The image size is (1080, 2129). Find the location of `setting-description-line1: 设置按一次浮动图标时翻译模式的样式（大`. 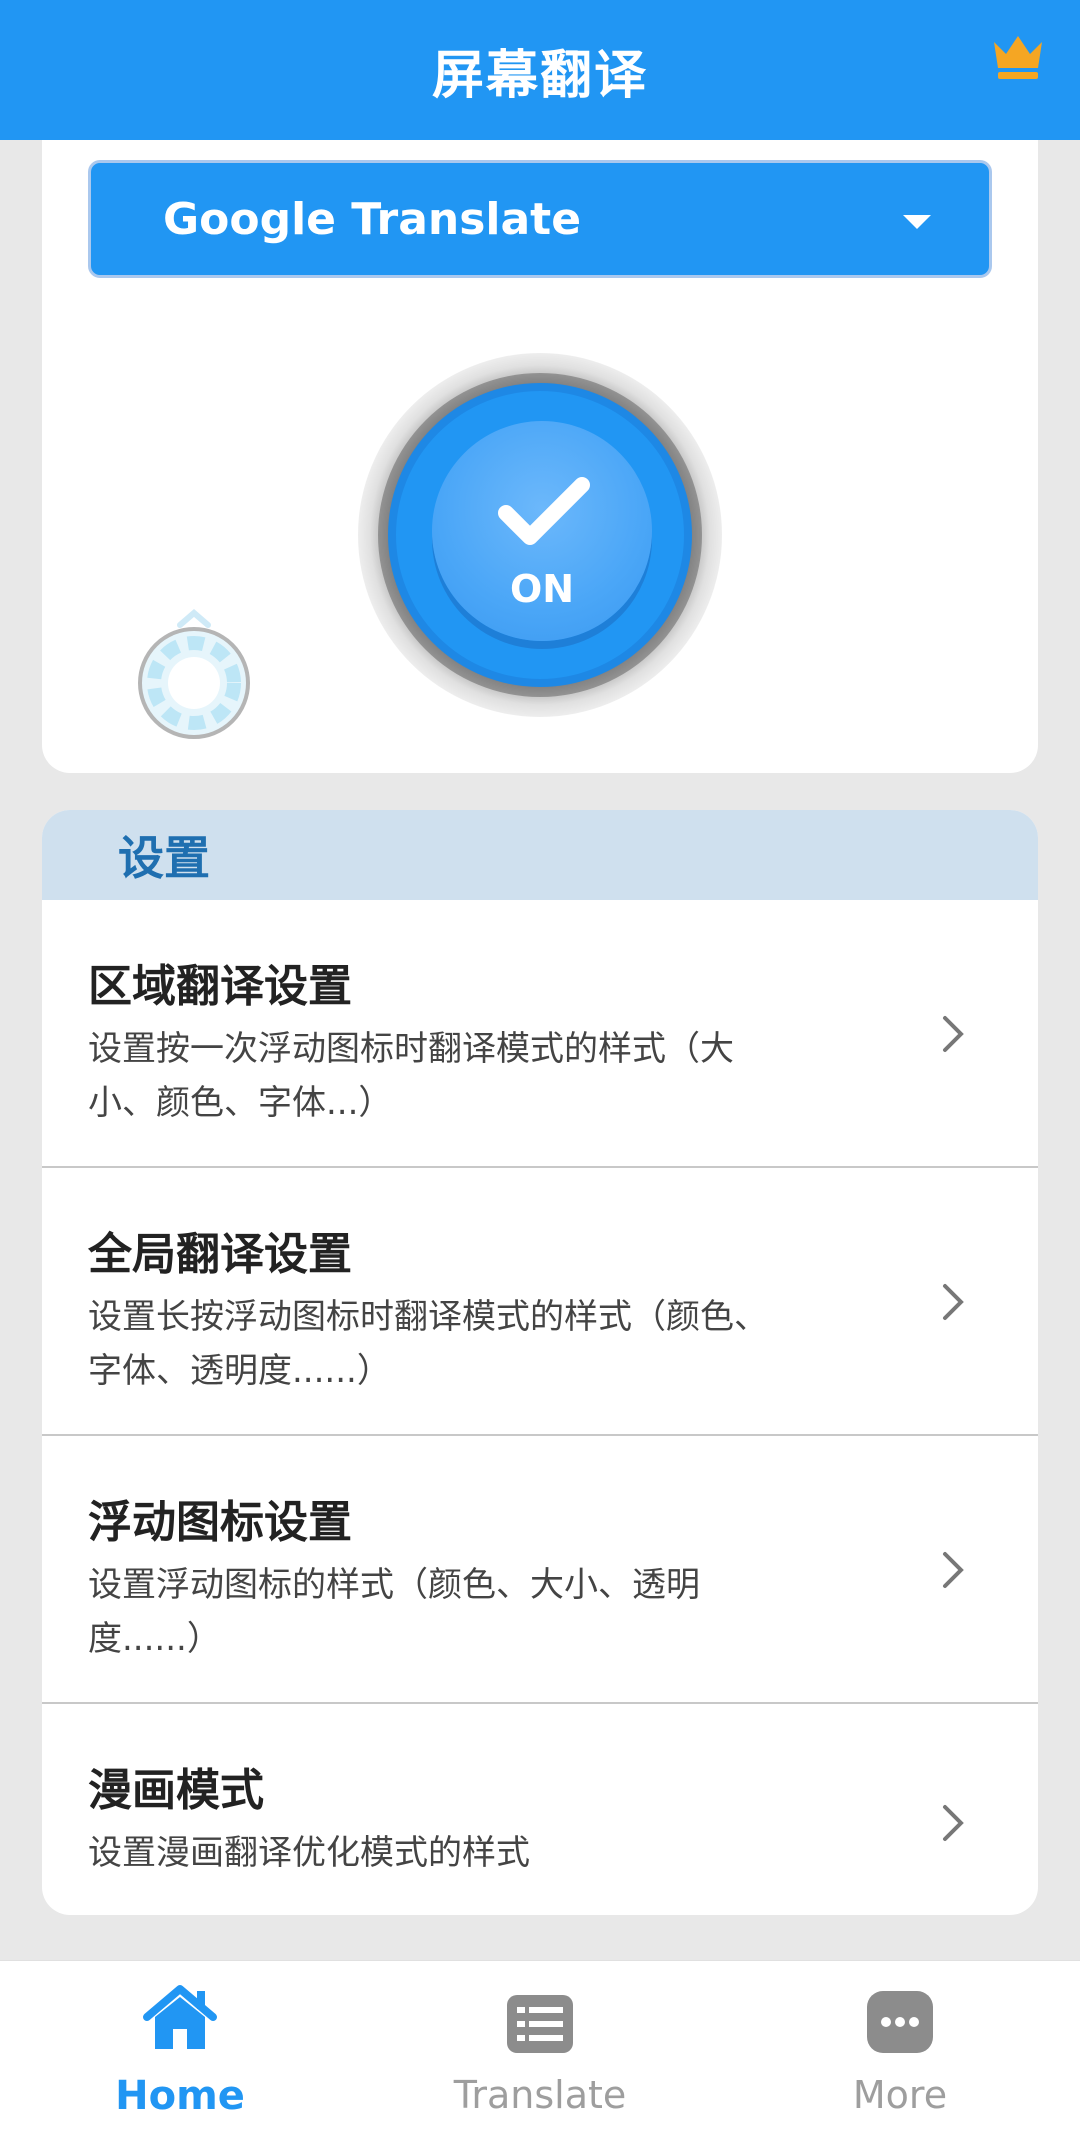

setting-description-line1: 设置按一次浮动图标时翻译模式的样式（大 is located at coordinates (411, 1049).